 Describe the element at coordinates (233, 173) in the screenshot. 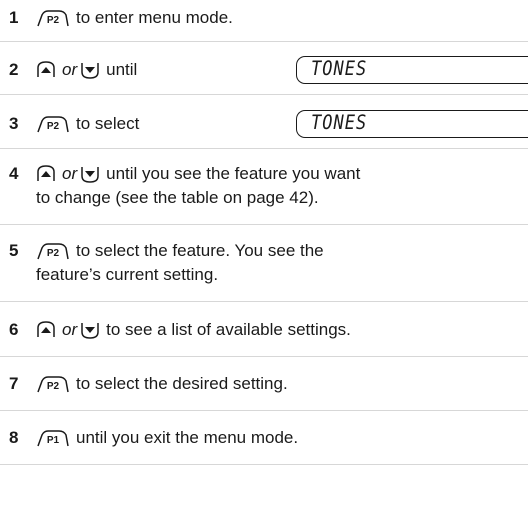

I see `step-instruction: until you see the feature you want` at that location.